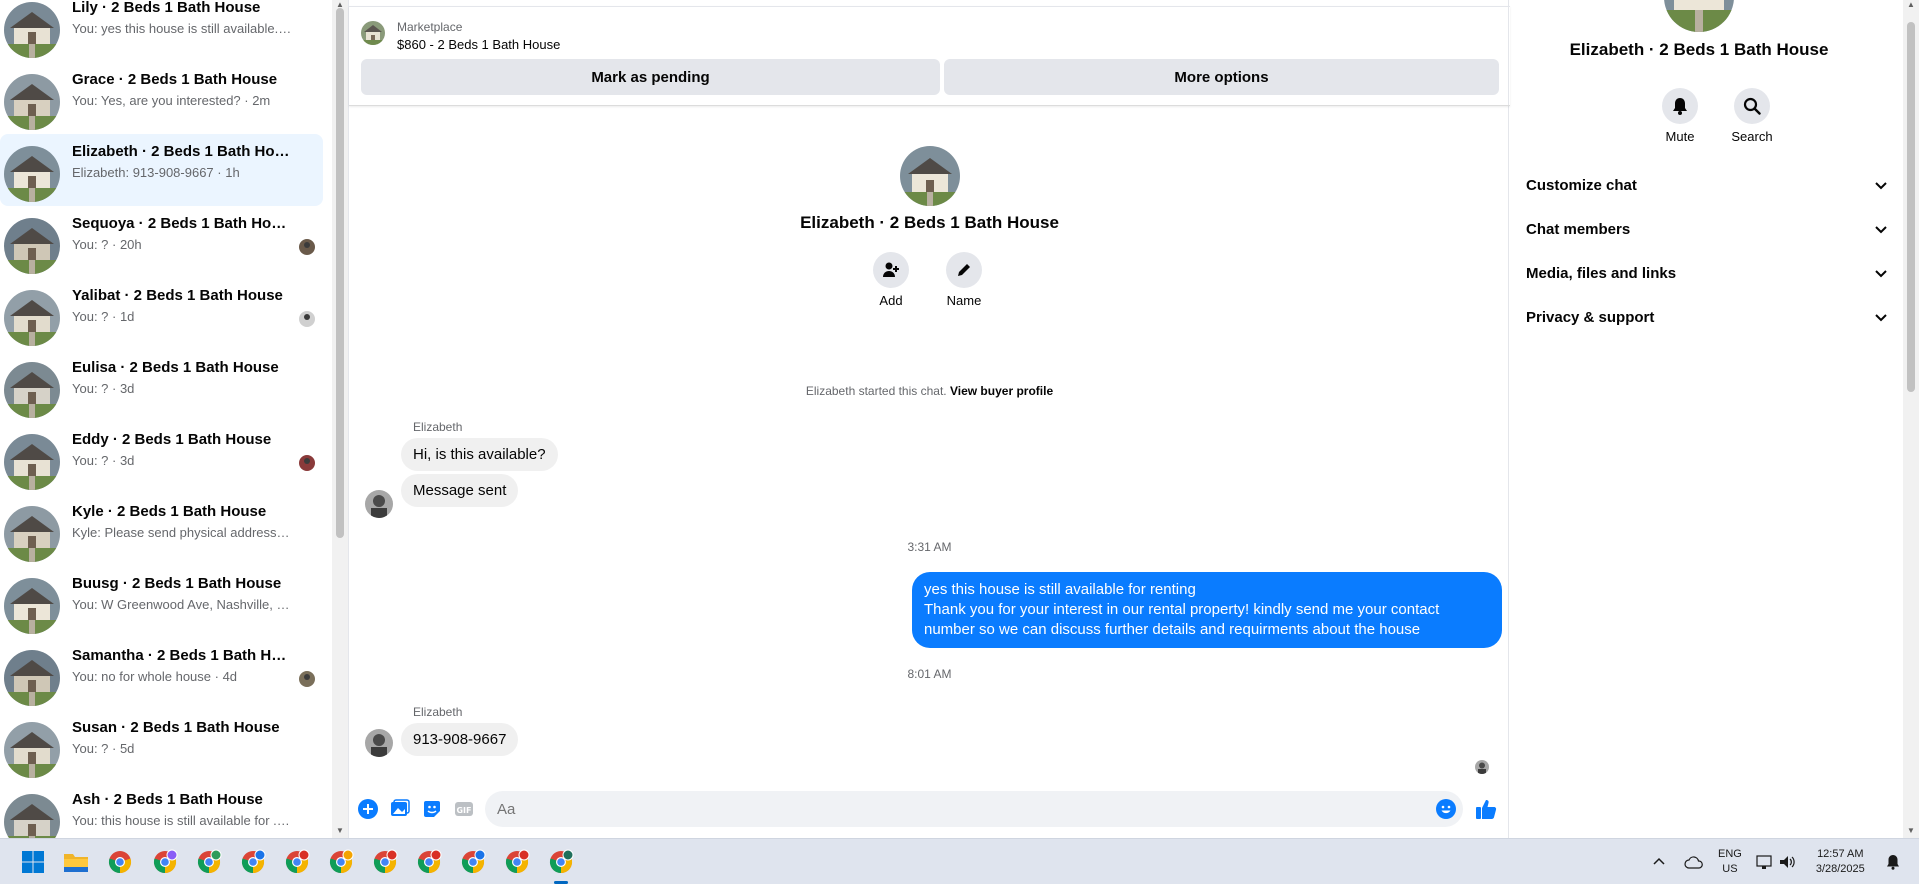 The height and width of the screenshot is (885, 1919). Describe the element at coordinates (33, 862) in the screenshot. I see `windows-start-icon` at that location.